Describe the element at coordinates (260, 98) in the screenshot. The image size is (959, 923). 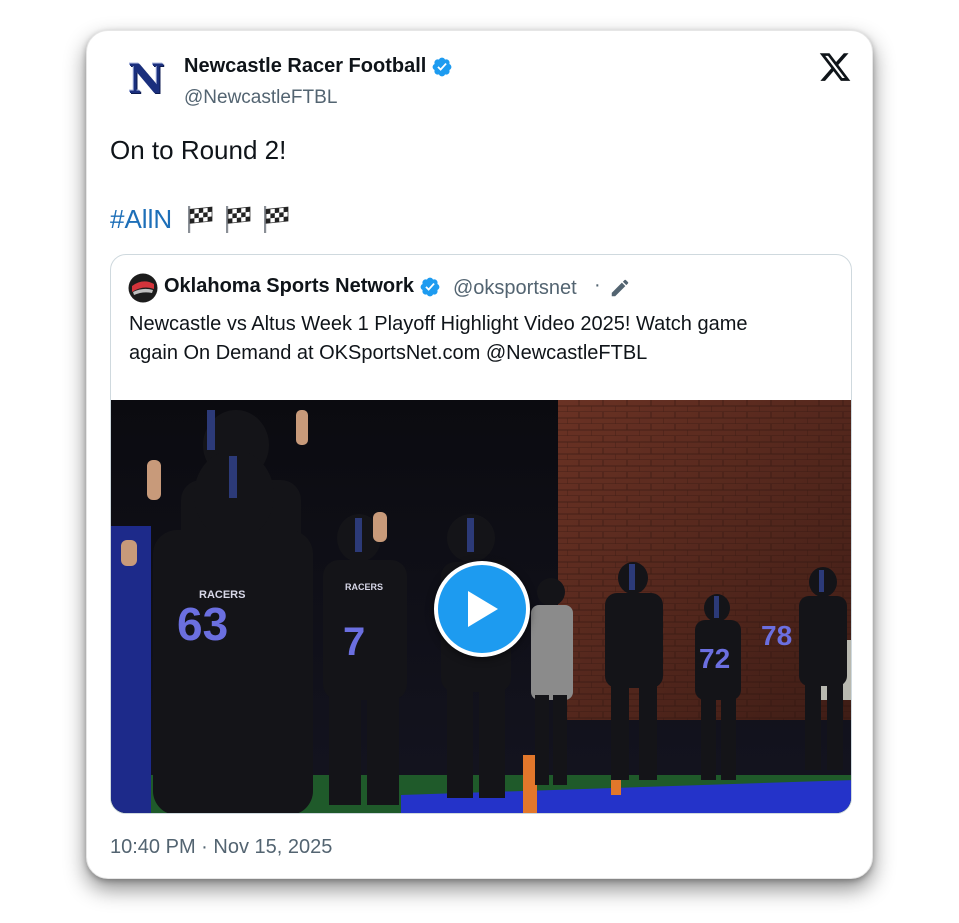
I see `author-handle: @NewcastleFTBL` at that location.